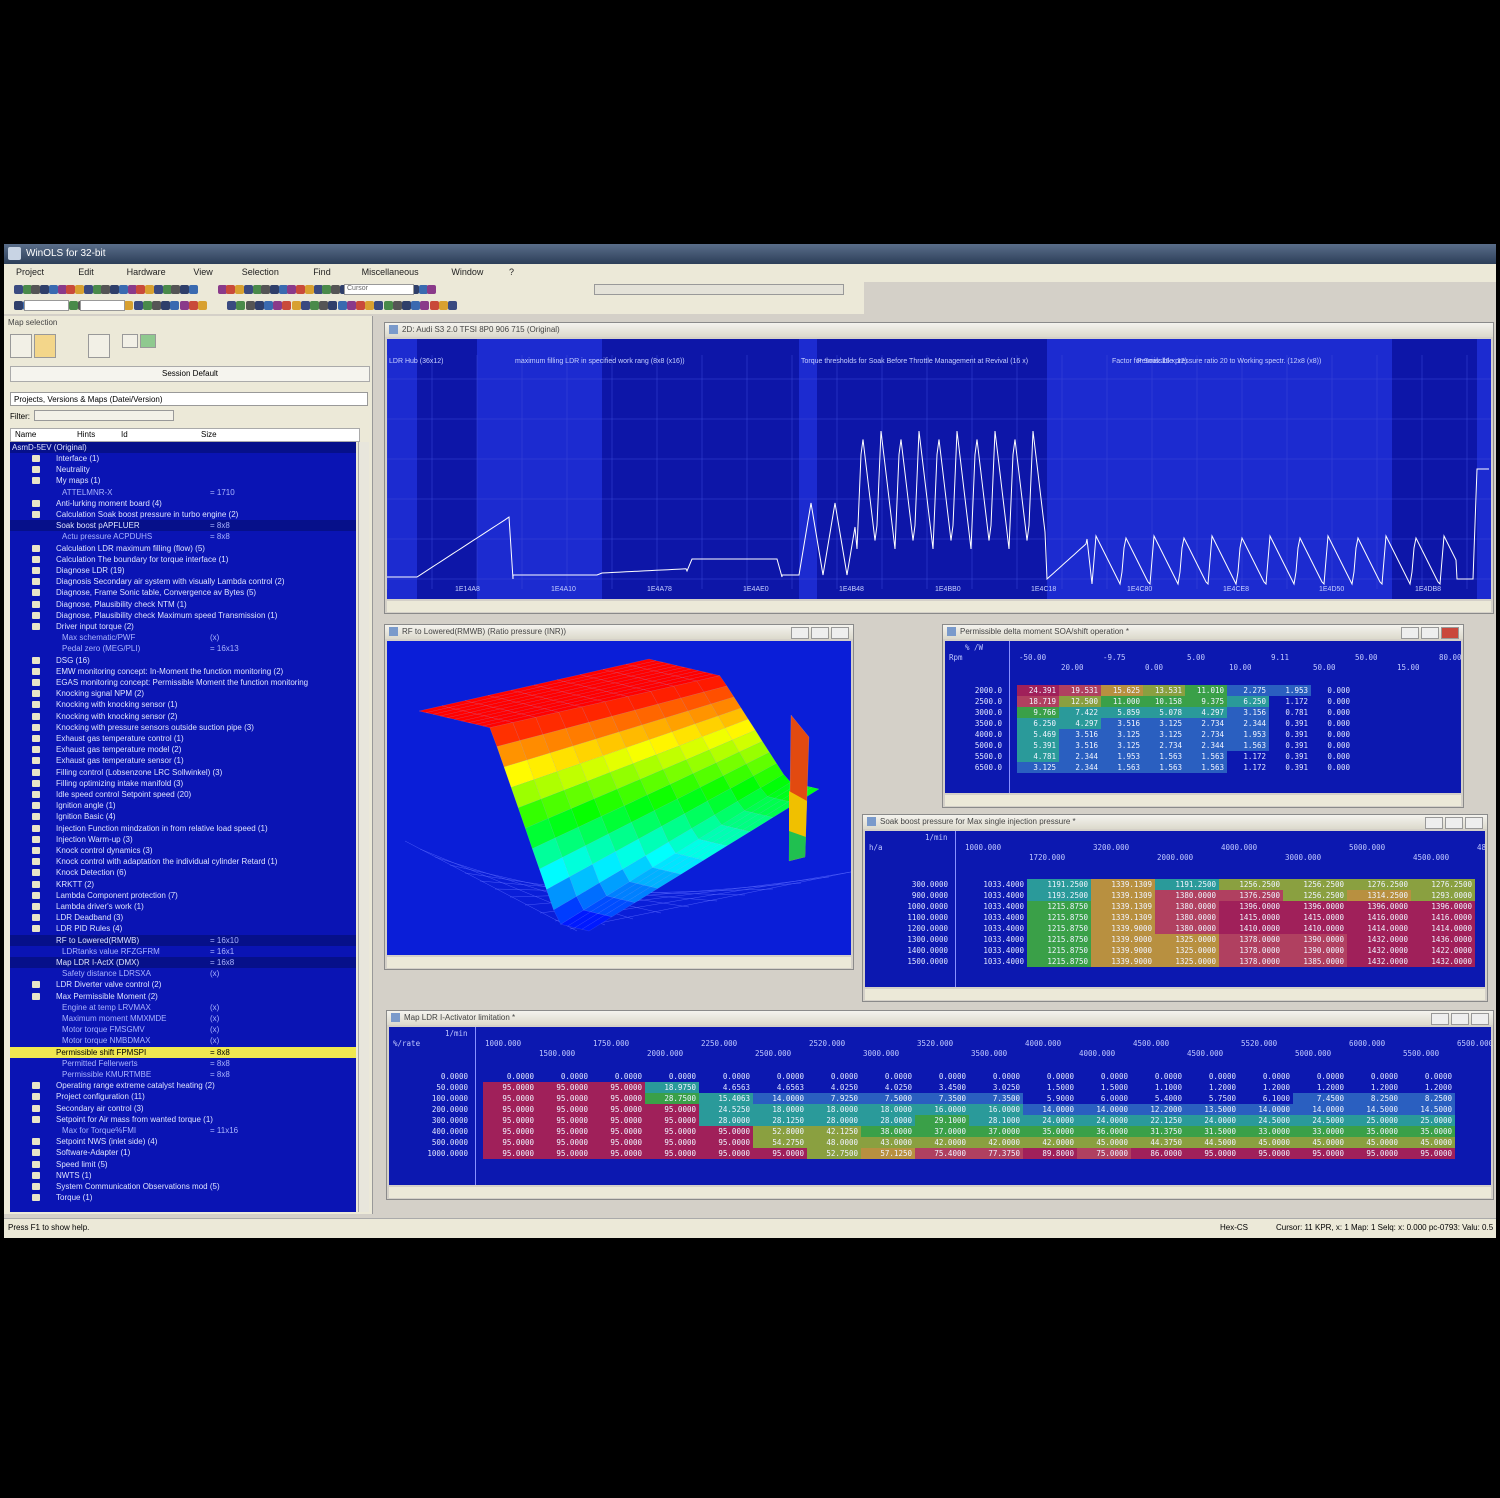  I want to click on map-cell: 1416.0000, so click(1379, 917).